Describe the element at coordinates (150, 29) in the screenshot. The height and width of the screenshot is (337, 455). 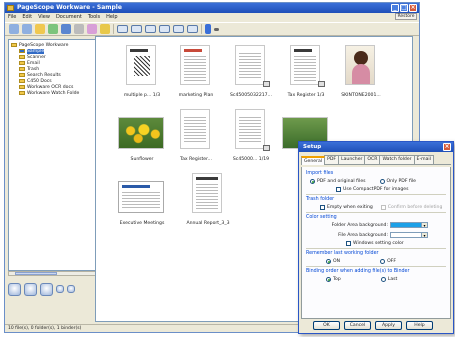
I see `view-small-icon` at that location.